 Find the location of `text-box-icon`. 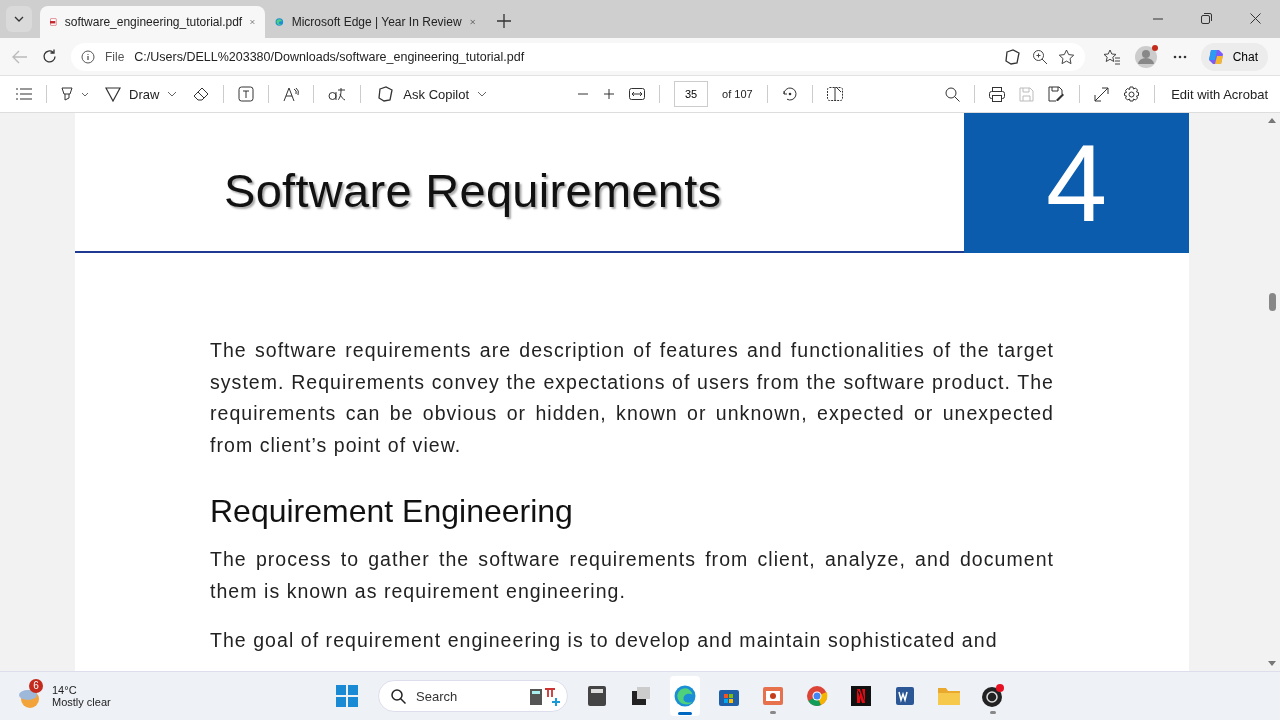

text-box-icon is located at coordinates (246, 94).